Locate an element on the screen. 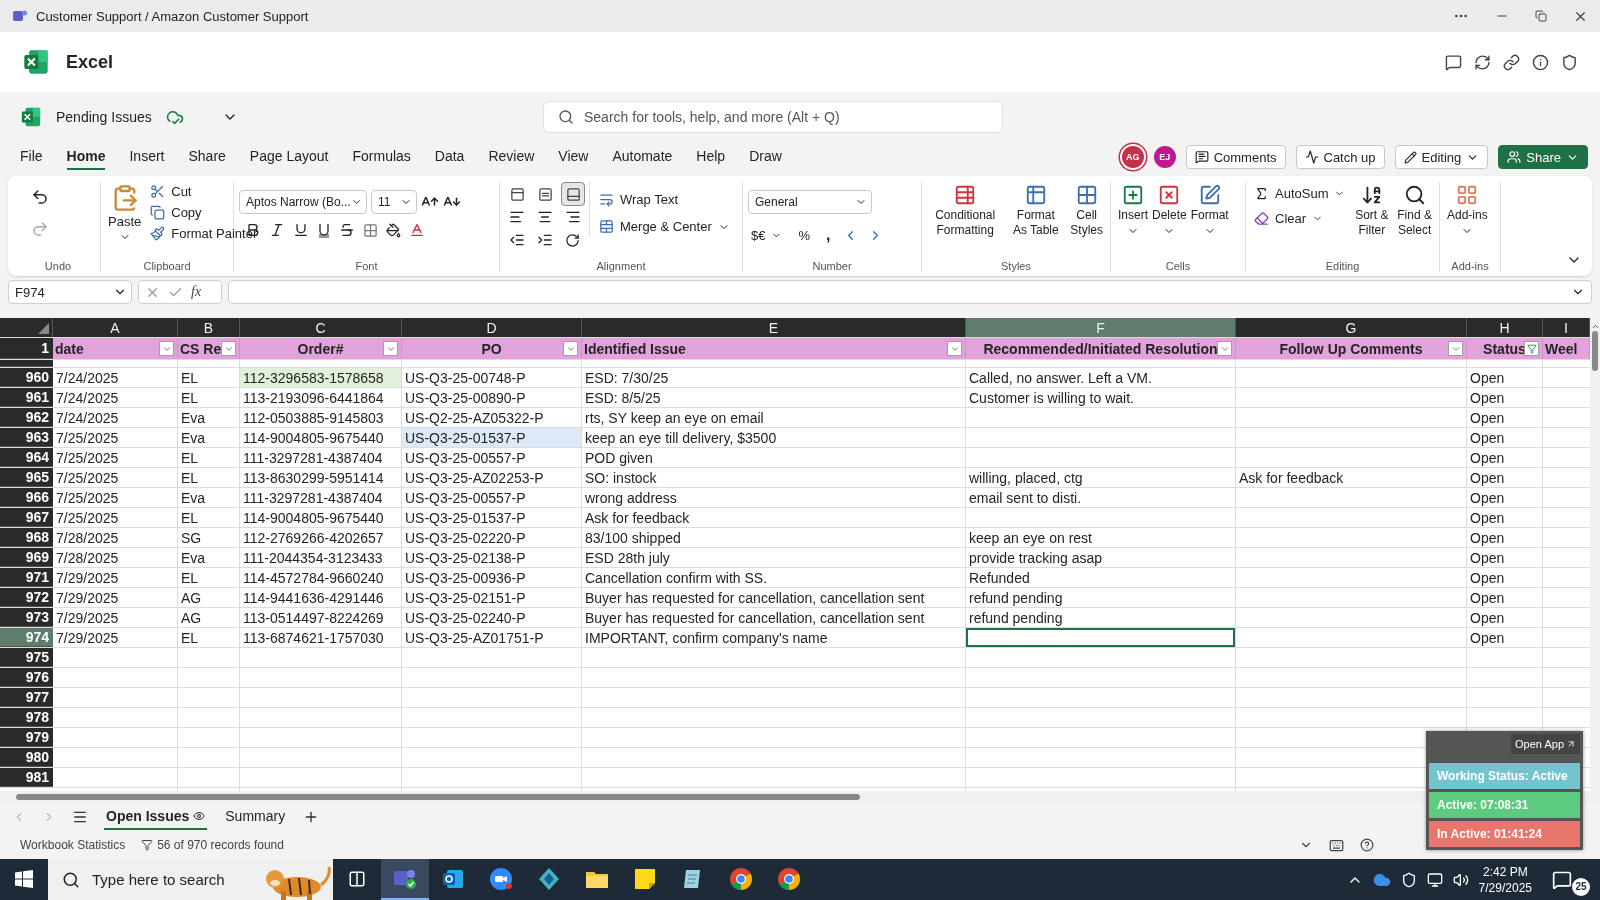 This screenshot has height=900, width=1600. table-cell: US-Q3-25-01537-P is located at coordinates (491, 437).